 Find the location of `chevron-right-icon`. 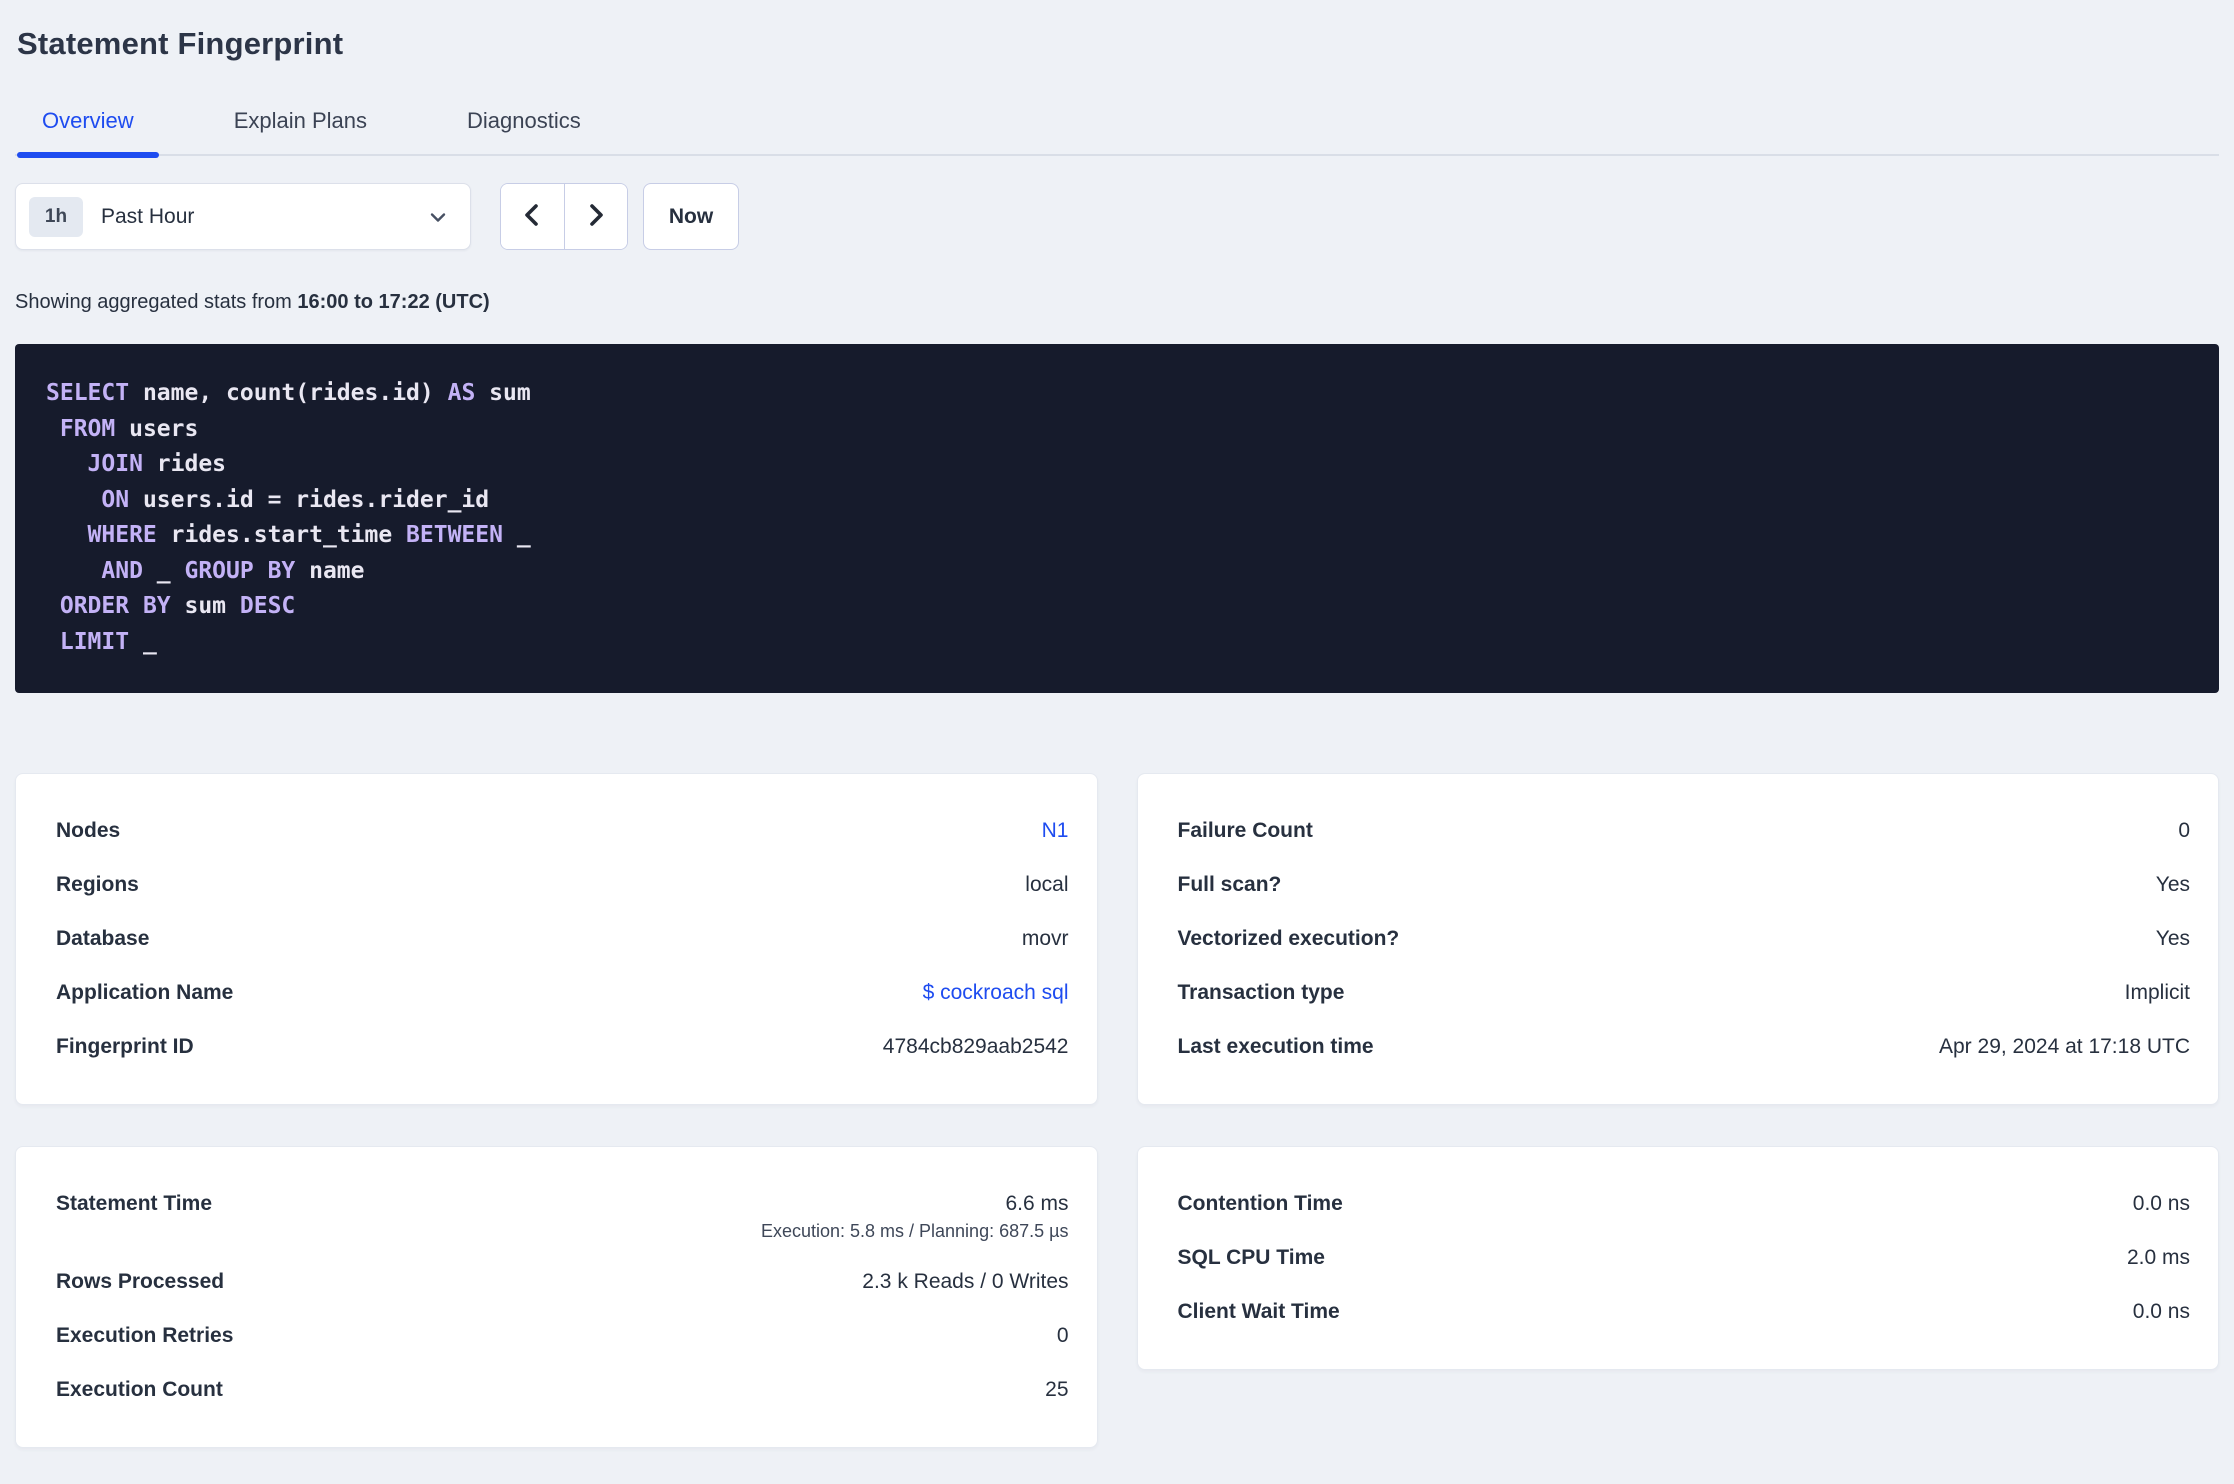

chevron-right-icon is located at coordinates (596, 216).